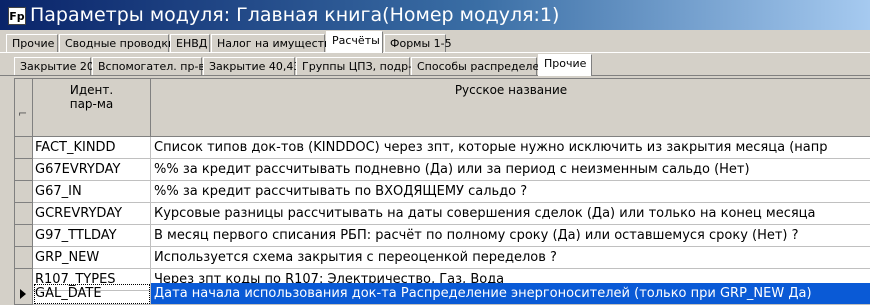 Image resolution: width=870 pixels, height=305 pixels. What do you see at coordinates (92, 236) in the screenshot?
I see `cell-code: G97_TTLDAY` at bounding box center [92, 236].